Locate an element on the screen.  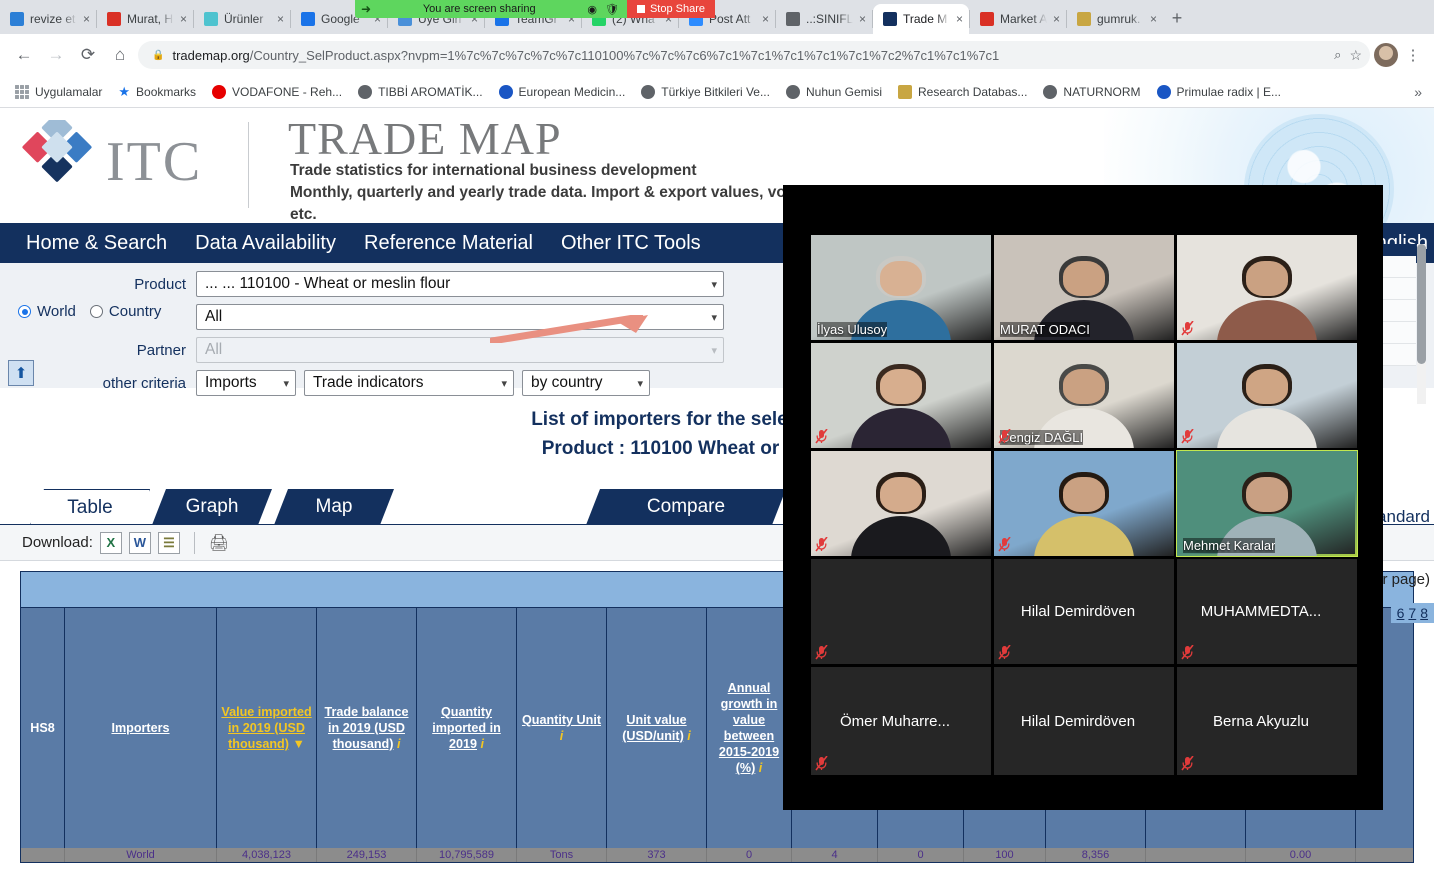
word-icon: W is located at coordinates (139, 542).